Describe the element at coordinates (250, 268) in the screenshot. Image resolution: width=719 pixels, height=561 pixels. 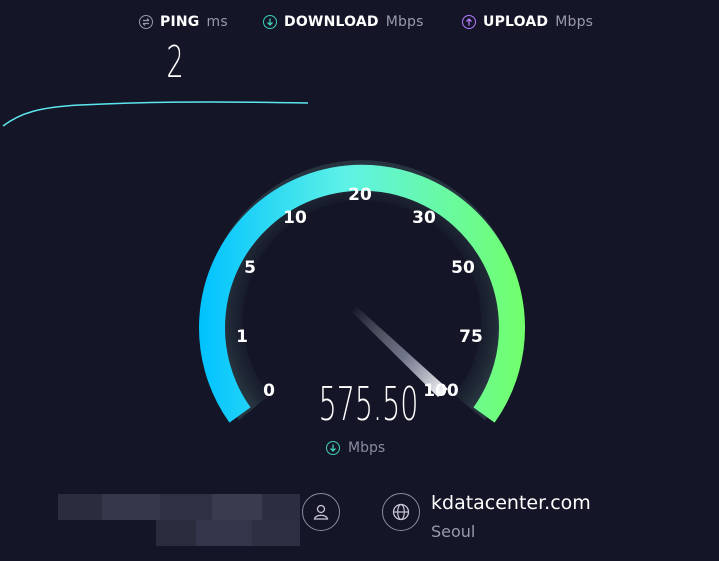
I see `gauge-label-5: 5` at that location.